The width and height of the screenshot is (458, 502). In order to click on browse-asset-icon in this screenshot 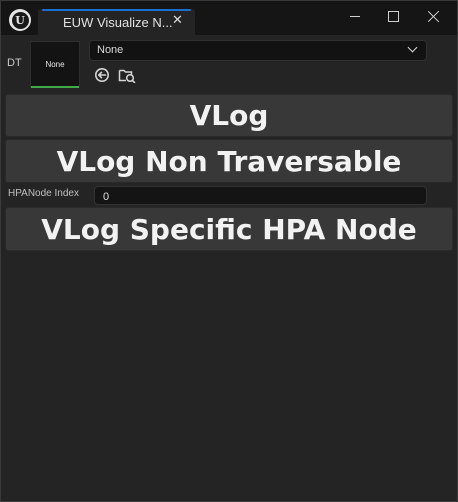, I will do `click(127, 76)`.